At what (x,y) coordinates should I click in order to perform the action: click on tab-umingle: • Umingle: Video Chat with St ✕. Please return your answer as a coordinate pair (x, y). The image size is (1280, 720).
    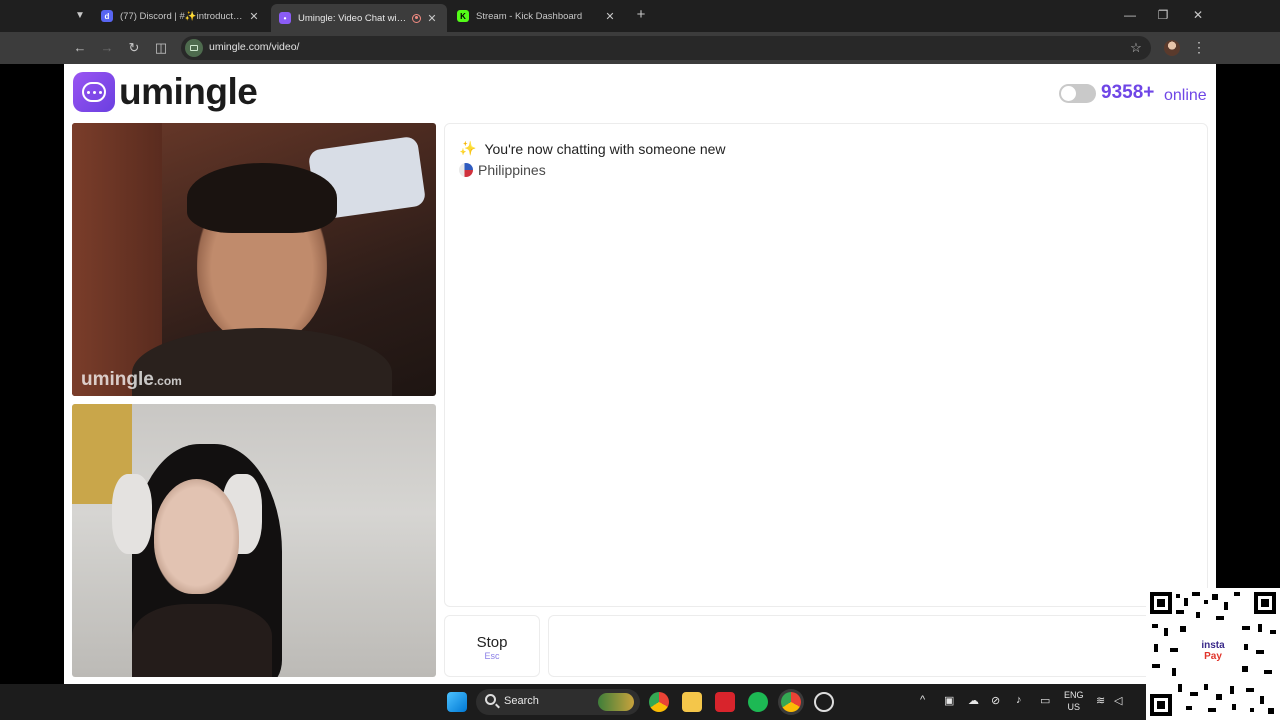
    Looking at the image, I should click on (359, 18).